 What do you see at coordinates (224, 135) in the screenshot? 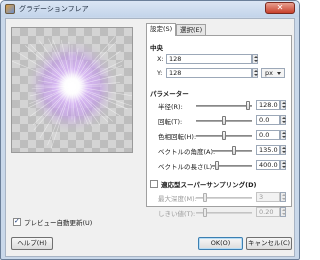
I see `hue-rotation-slider-thumb` at bounding box center [224, 135].